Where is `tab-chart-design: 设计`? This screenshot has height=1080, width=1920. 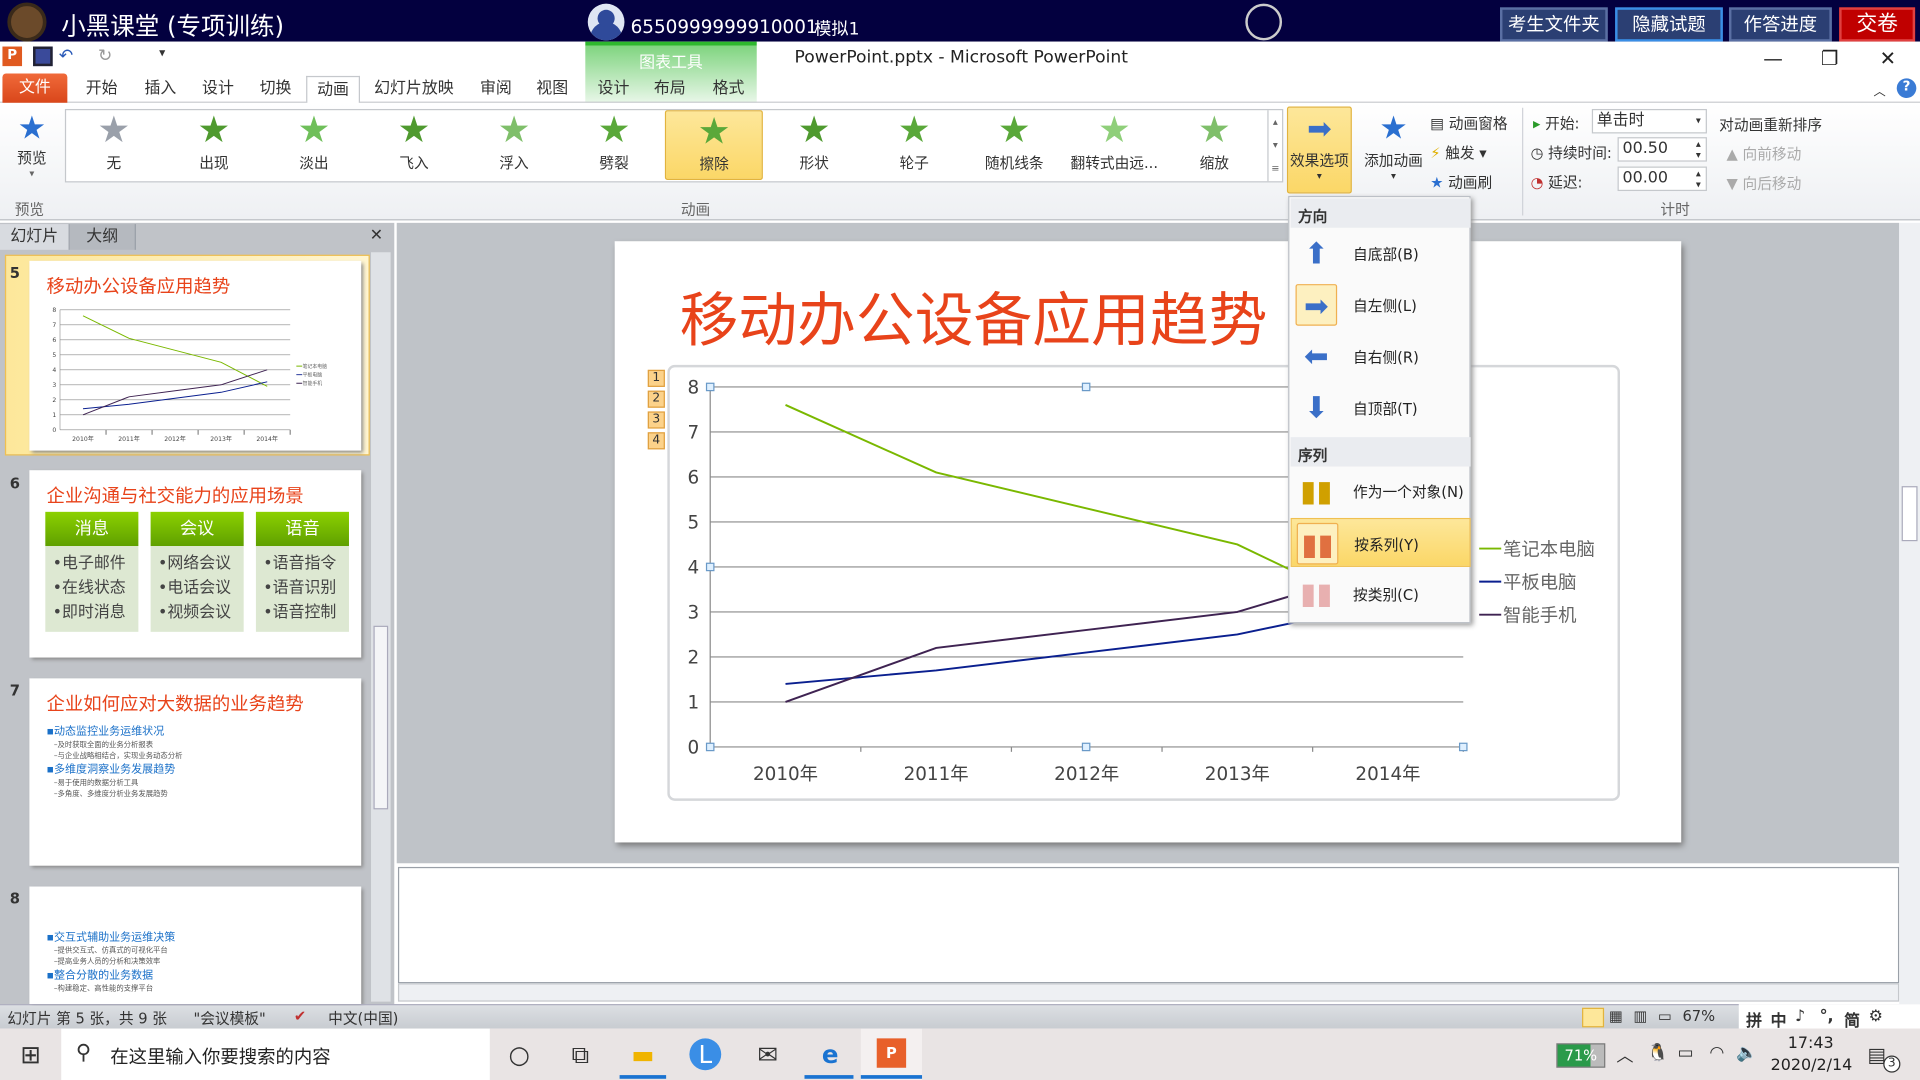 tab-chart-design: 设计 is located at coordinates (613, 89).